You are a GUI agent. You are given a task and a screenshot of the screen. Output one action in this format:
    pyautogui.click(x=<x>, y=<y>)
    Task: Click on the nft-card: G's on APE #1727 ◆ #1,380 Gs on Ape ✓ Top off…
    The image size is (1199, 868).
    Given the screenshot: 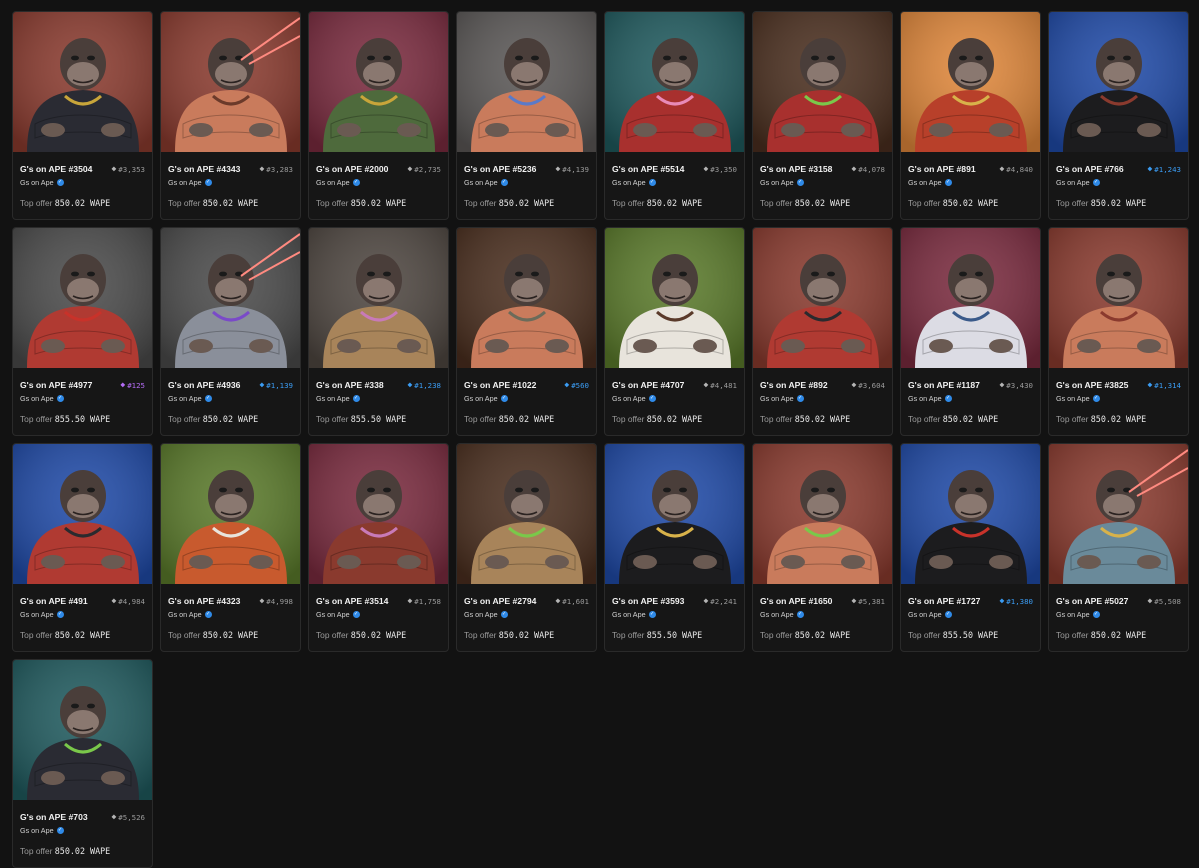 What is the action you would take?
    pyautogui.click(x=970, y=547)
    